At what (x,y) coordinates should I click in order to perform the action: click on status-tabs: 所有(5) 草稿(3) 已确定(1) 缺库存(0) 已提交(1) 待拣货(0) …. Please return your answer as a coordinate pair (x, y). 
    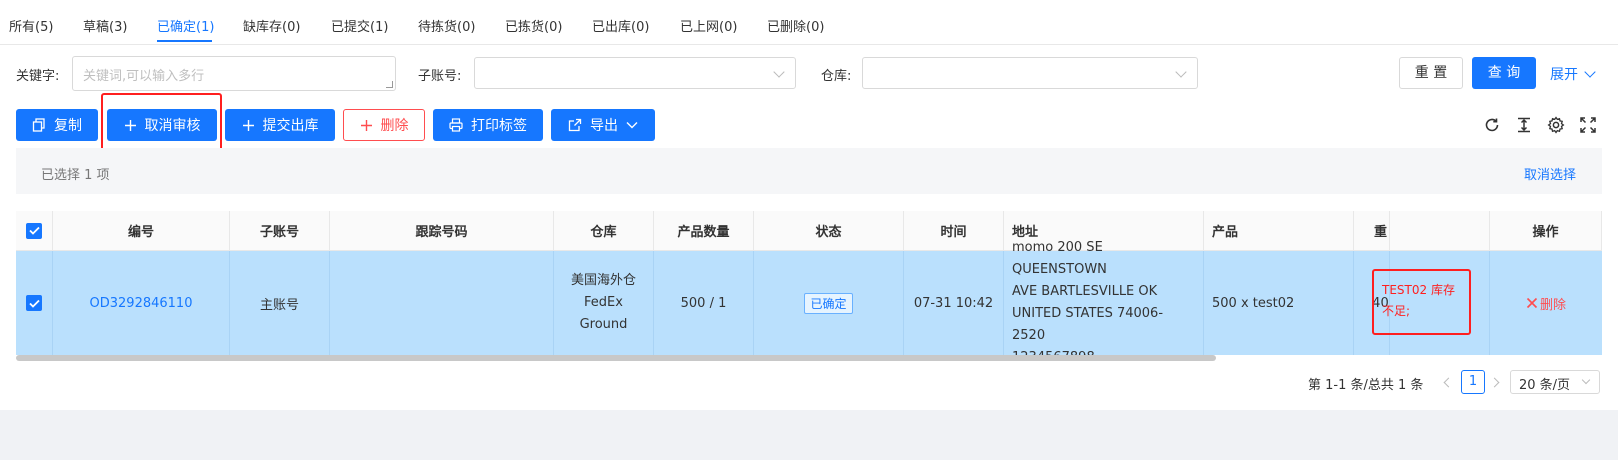
    Looking at the image, I should click on (809, 22).